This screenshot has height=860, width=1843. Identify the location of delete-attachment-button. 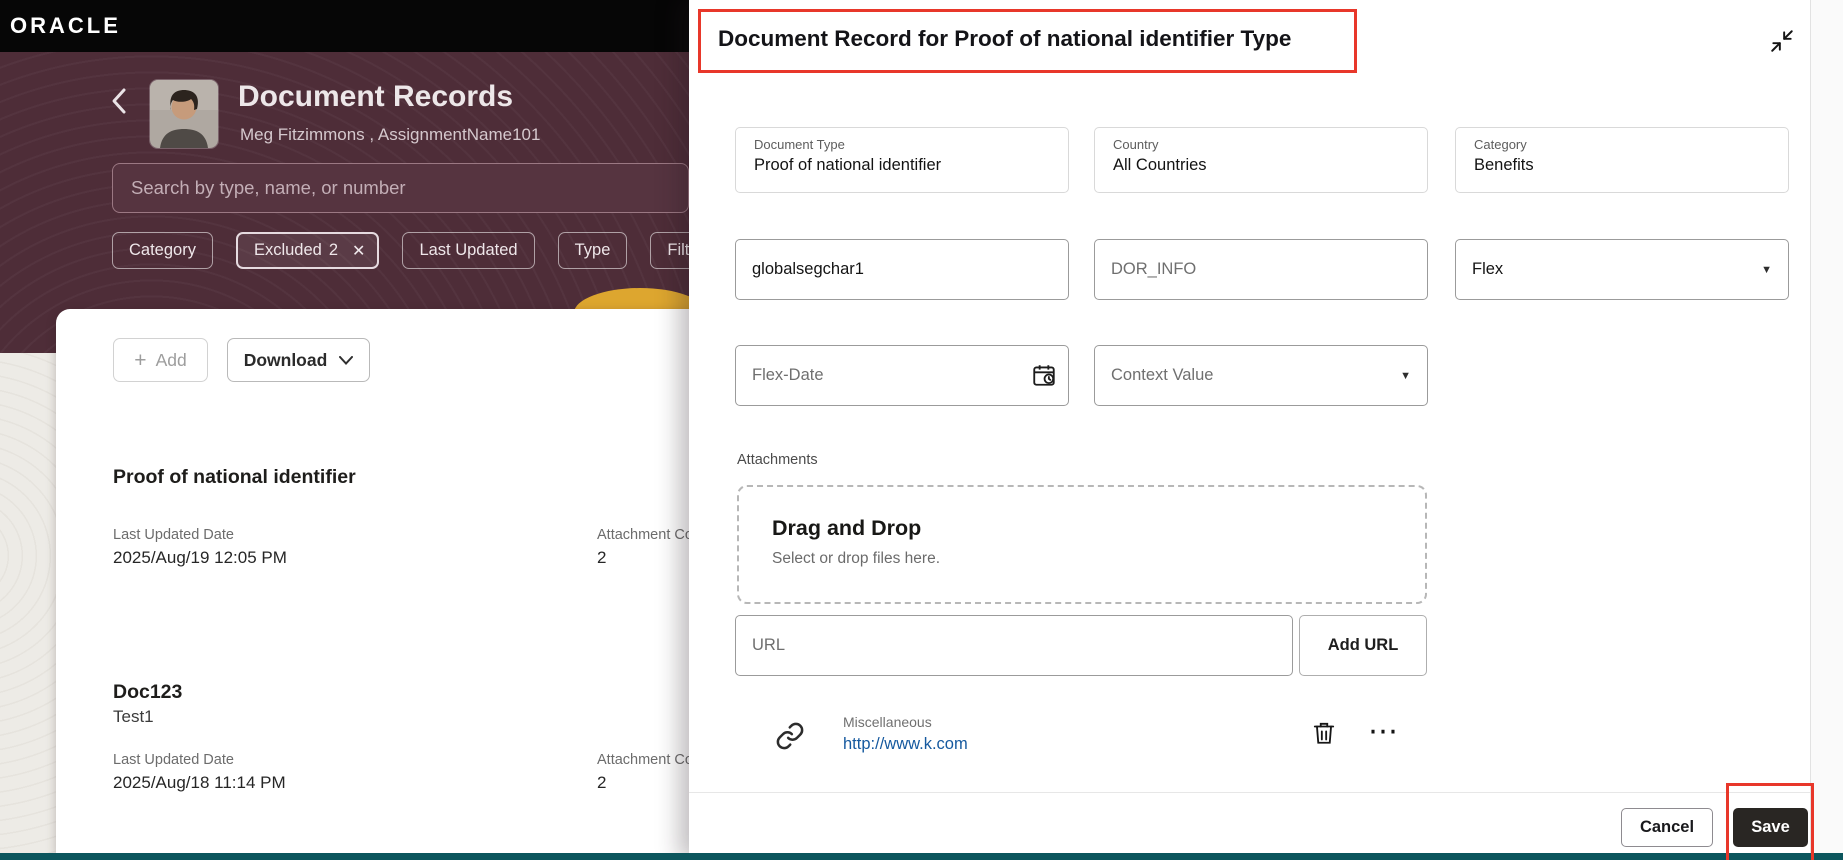
(1324, 734).